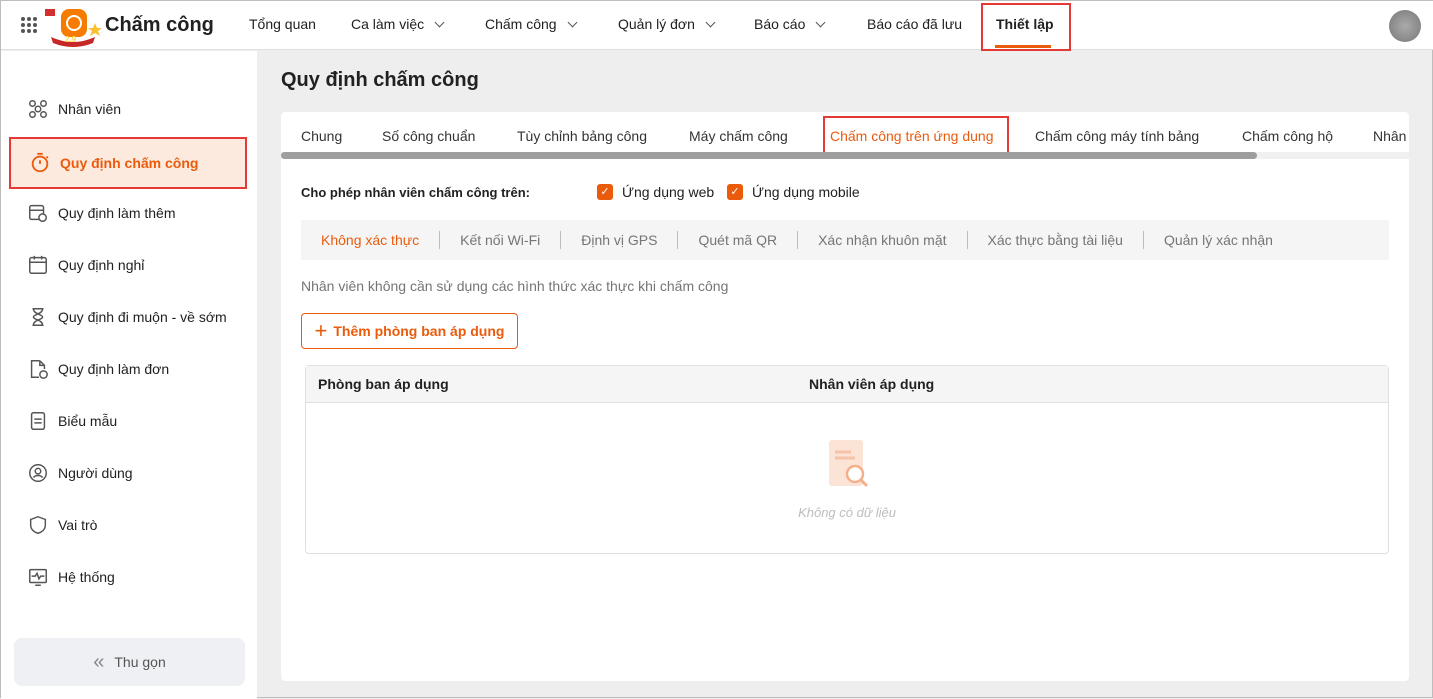  Describe the element at coordinates (667, 24) in the screenshot. I see `nav-quan-ly-don: Quản lý đơn` at that location.